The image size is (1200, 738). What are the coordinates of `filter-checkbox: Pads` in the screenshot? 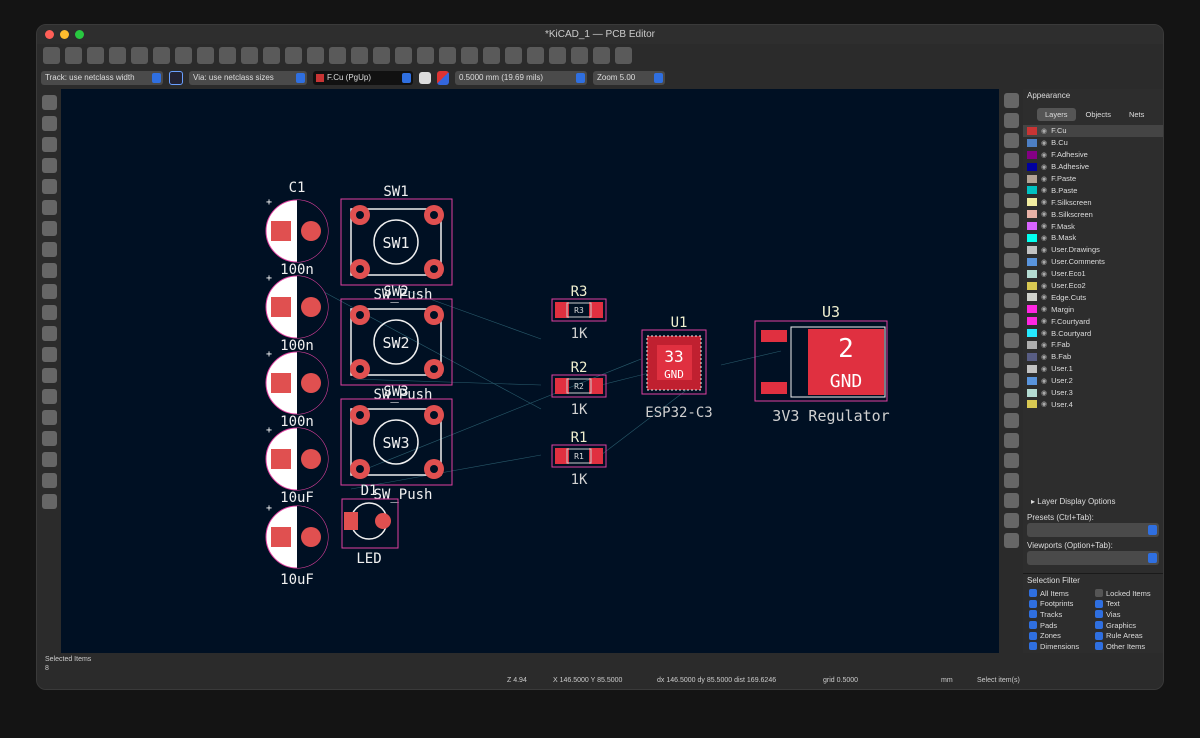 It's located at (1062, 625).